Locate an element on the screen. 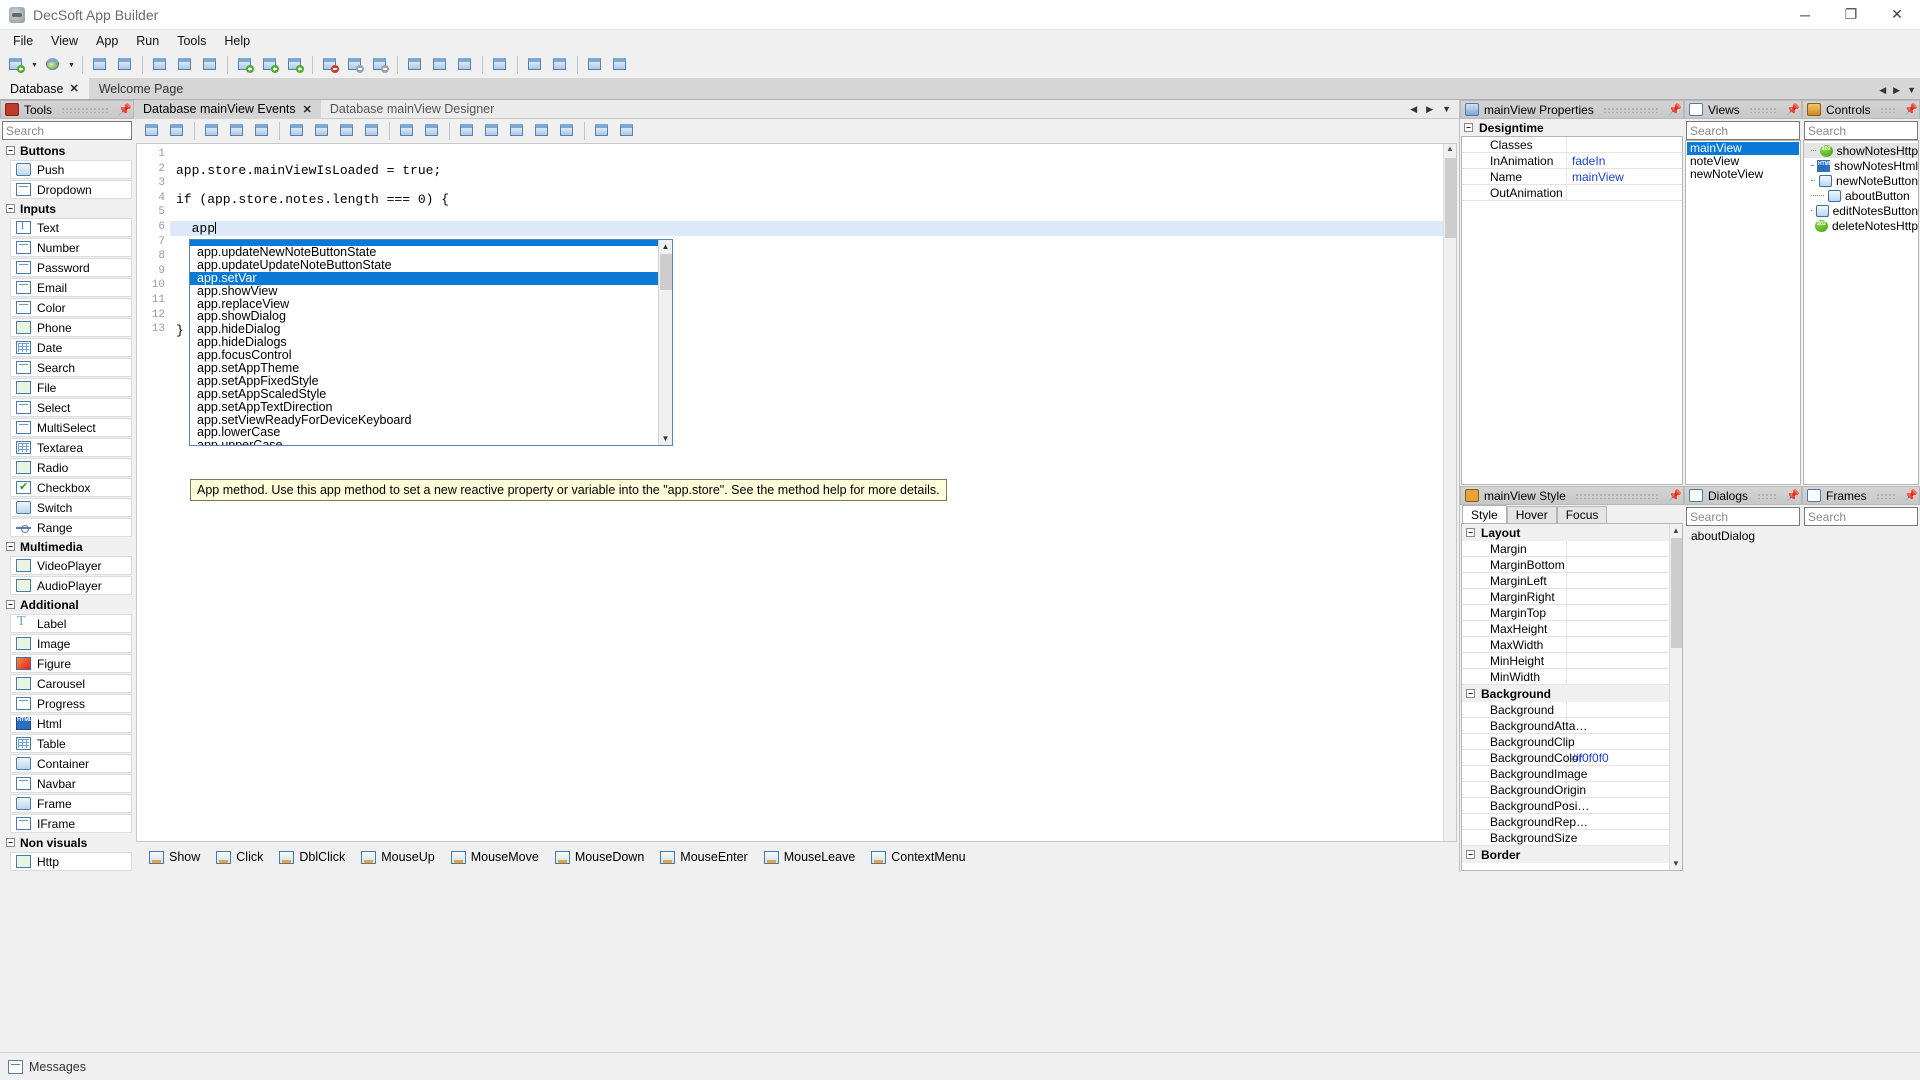  event-tab-mouseup: MouseUp is located at coordinates (398, 857).